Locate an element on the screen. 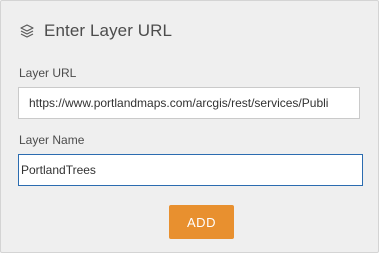 The image size is (379, 253). panel-header: Enter Layer URL is located at coordinates (95, 31).